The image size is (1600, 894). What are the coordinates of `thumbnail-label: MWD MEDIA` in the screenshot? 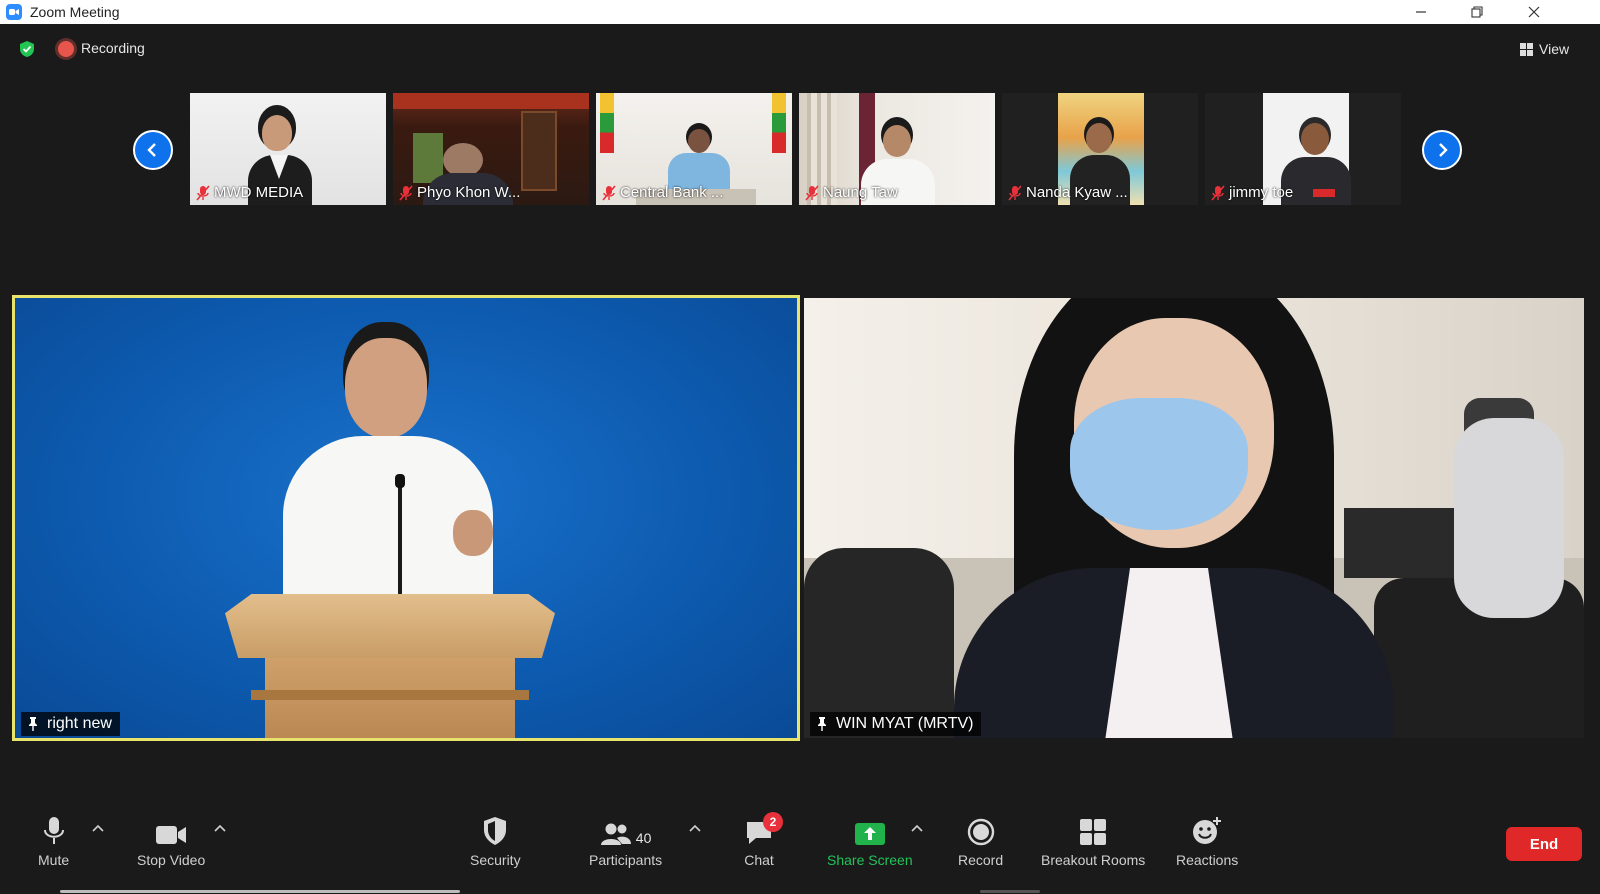 It's located at (249, 192).